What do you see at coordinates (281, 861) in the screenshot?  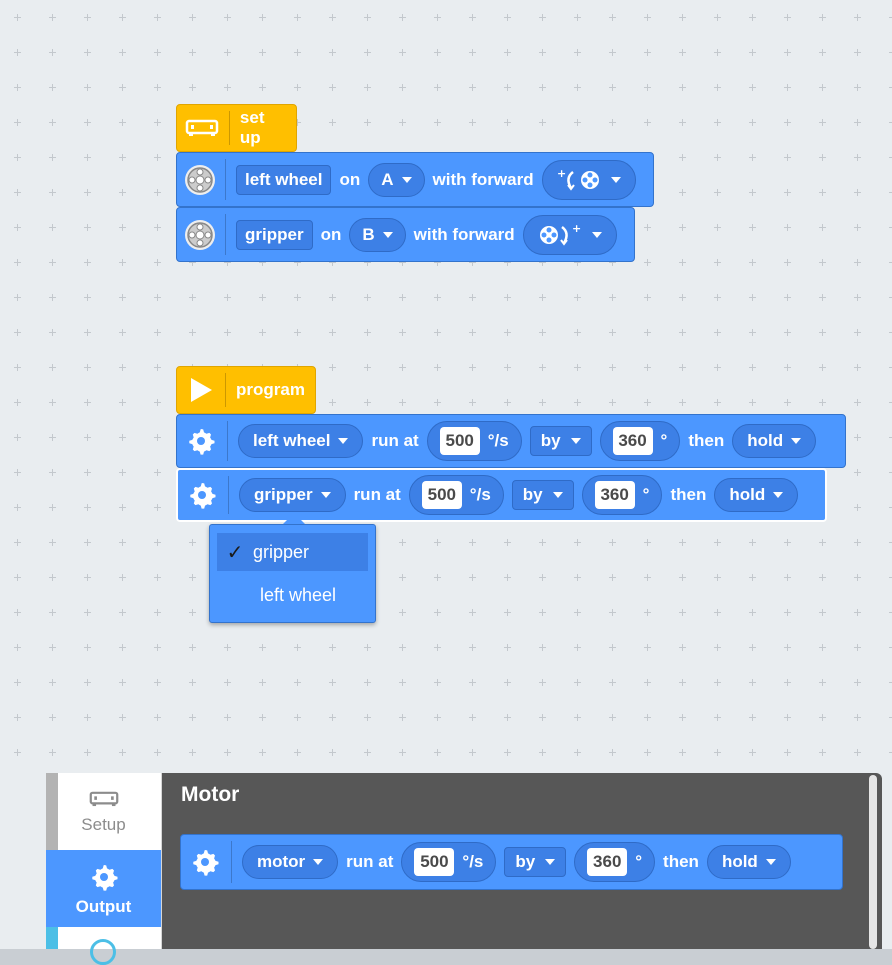 I see `motor-value: motor` at bounding box center [281, 861].